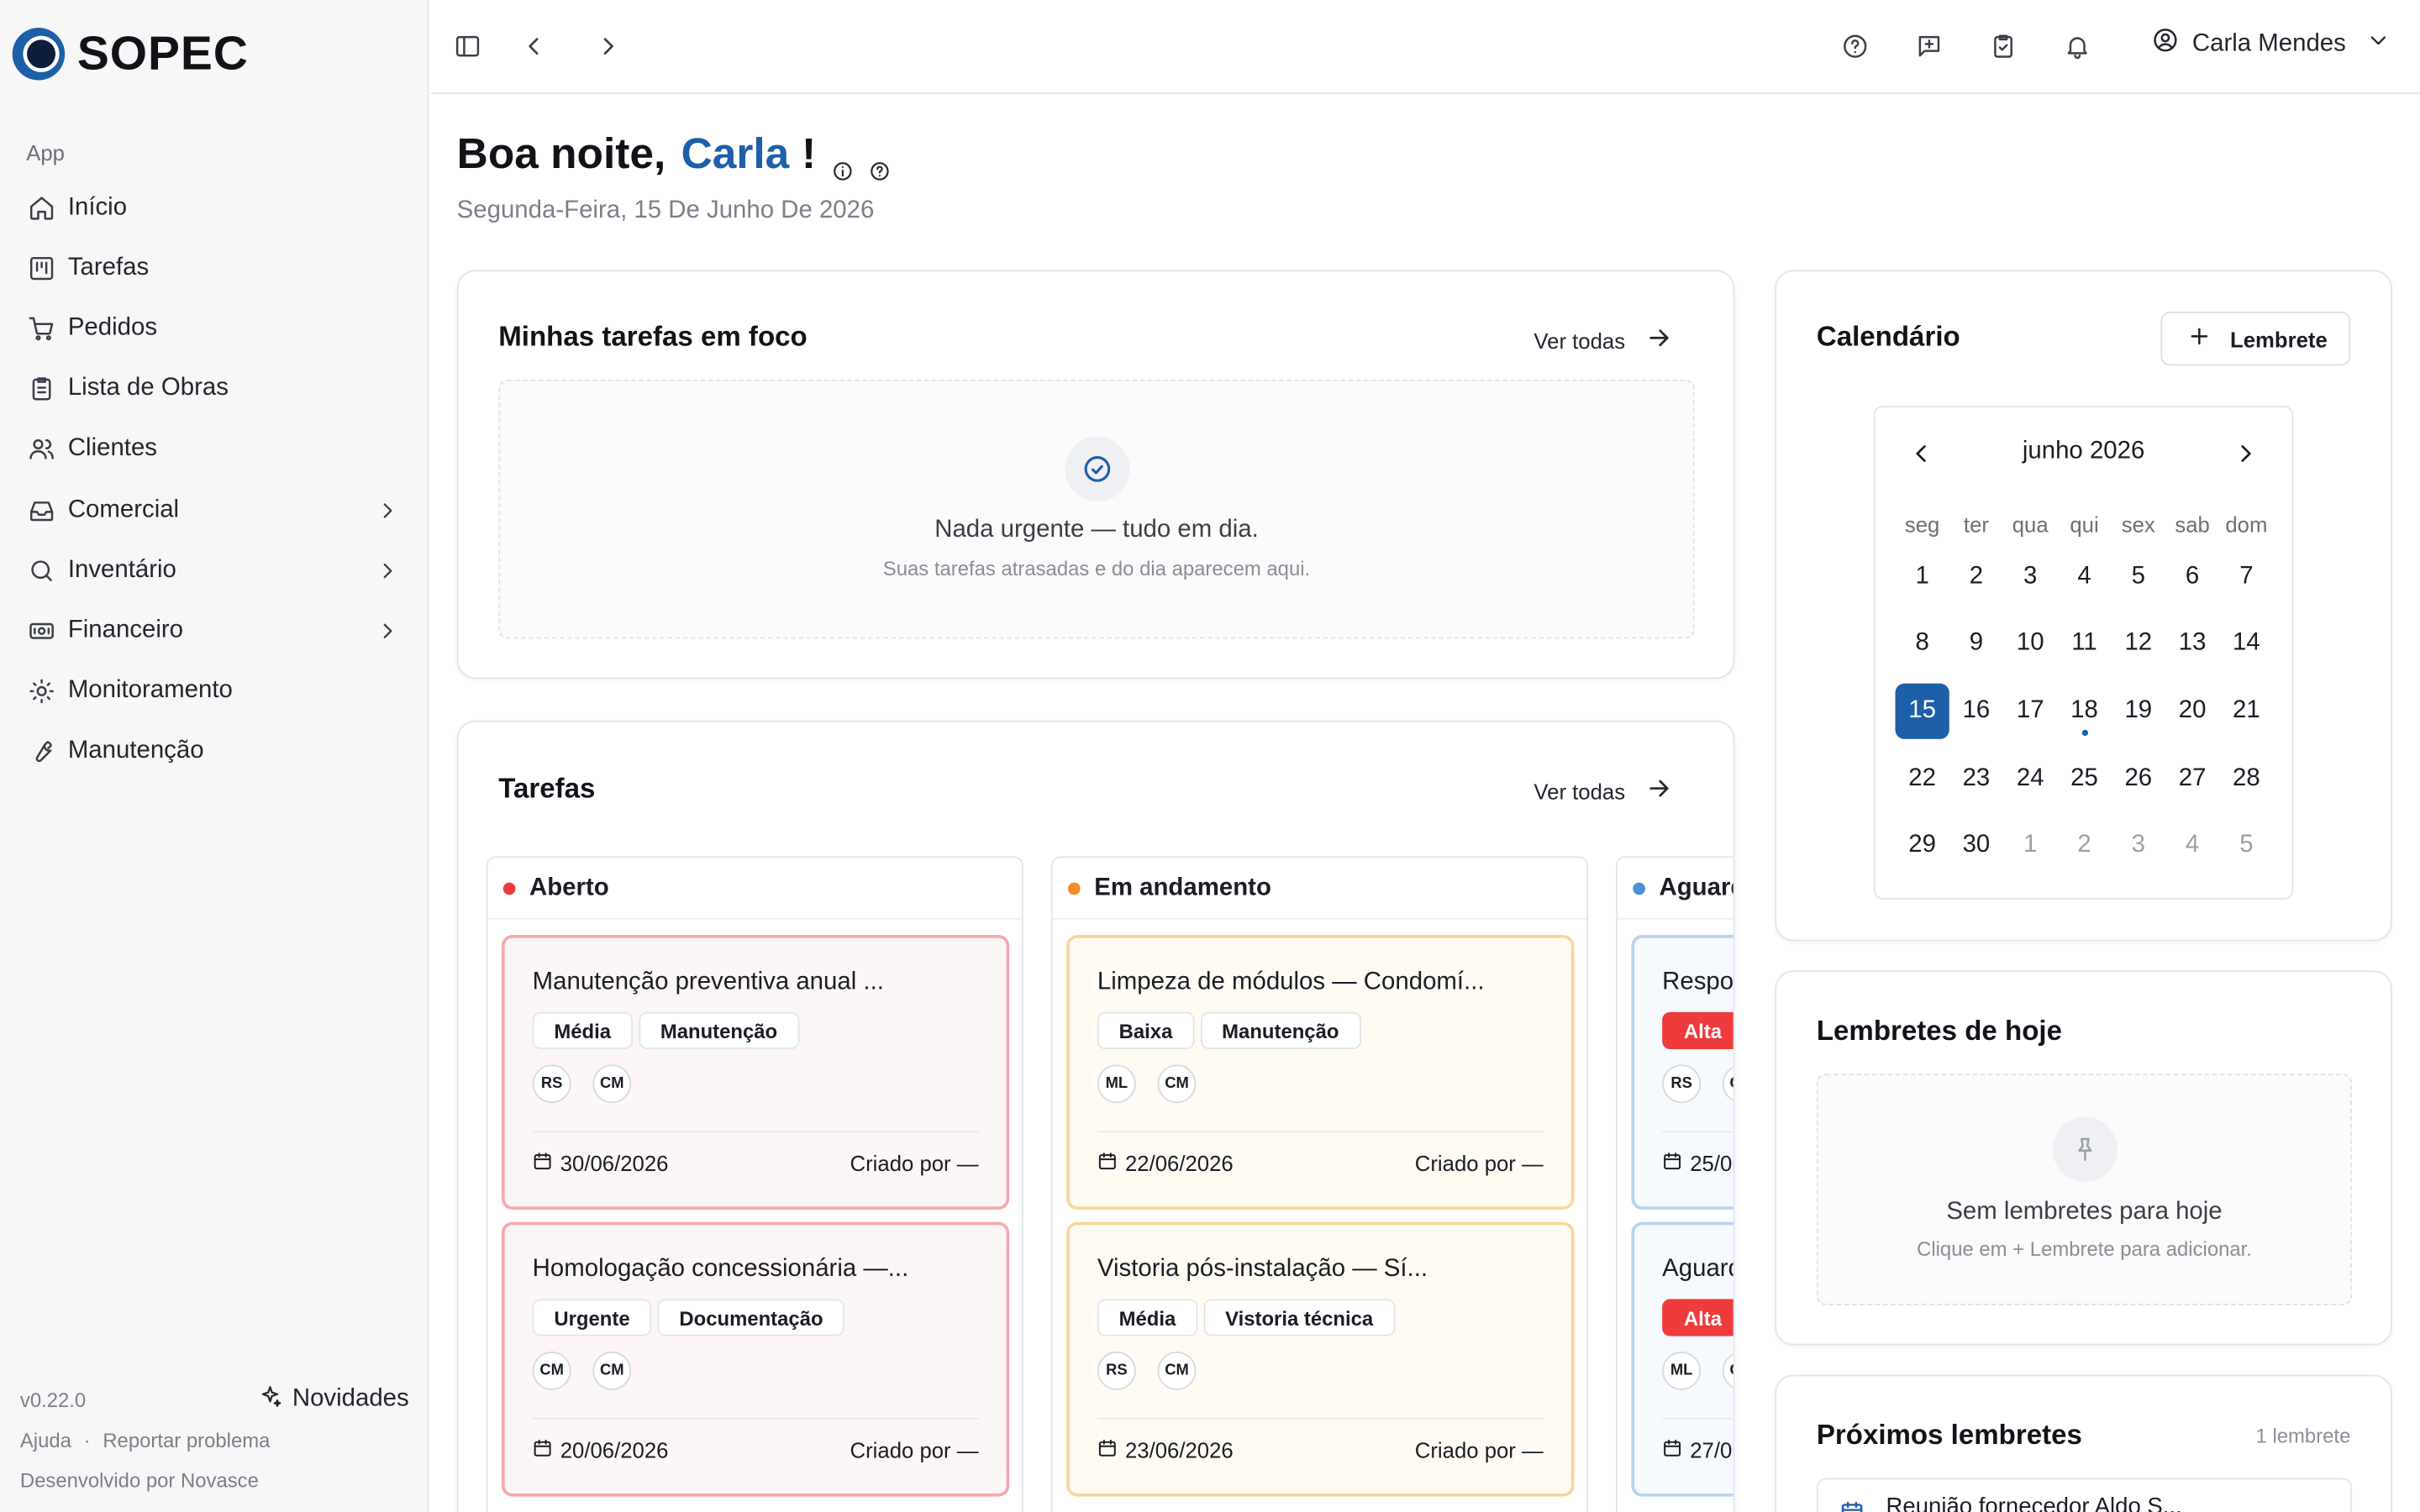 This screenshot has height=1512, width=2420. Describe the element at coordinates (2270, 43) in the screenshot. I see `user-menu: Carla Mendes` at that location.